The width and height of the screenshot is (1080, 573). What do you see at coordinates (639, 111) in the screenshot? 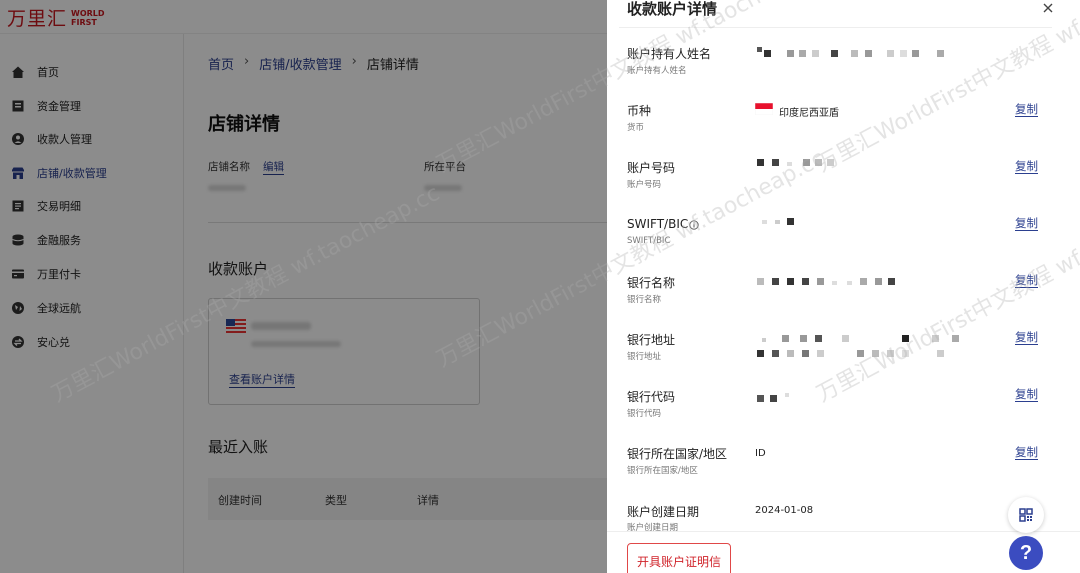
I see `field-label-currency: 币种` at bounding box center [639, 111].